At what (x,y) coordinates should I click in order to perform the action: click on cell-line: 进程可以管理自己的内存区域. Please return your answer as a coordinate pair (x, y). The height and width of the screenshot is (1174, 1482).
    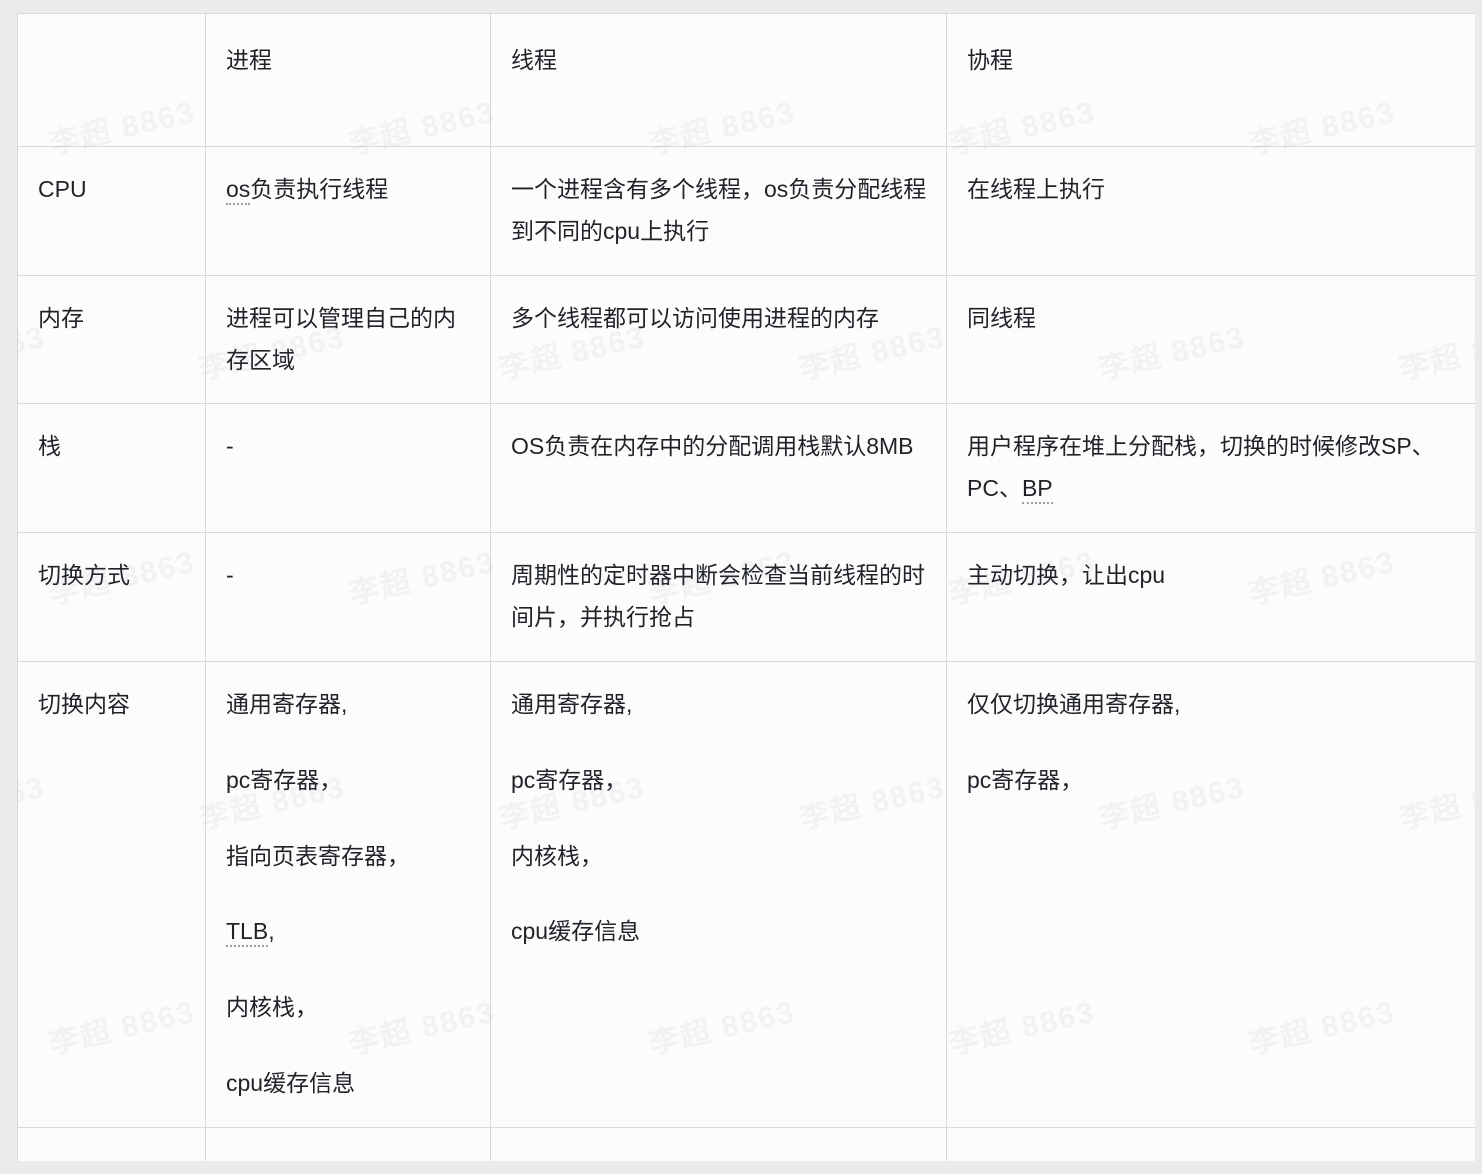
    Looking at the image, I should click on (341, 338).